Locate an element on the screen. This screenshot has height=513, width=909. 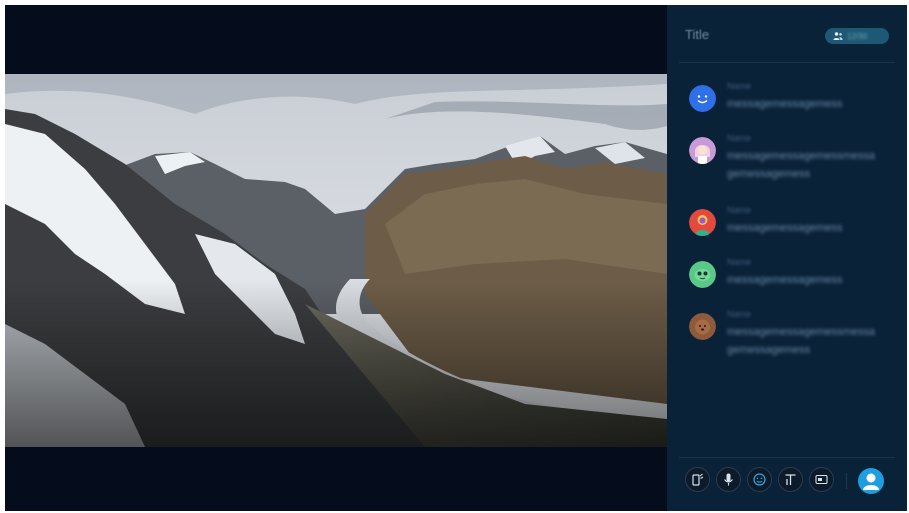
toolbar is located at coordinates (759, 479).